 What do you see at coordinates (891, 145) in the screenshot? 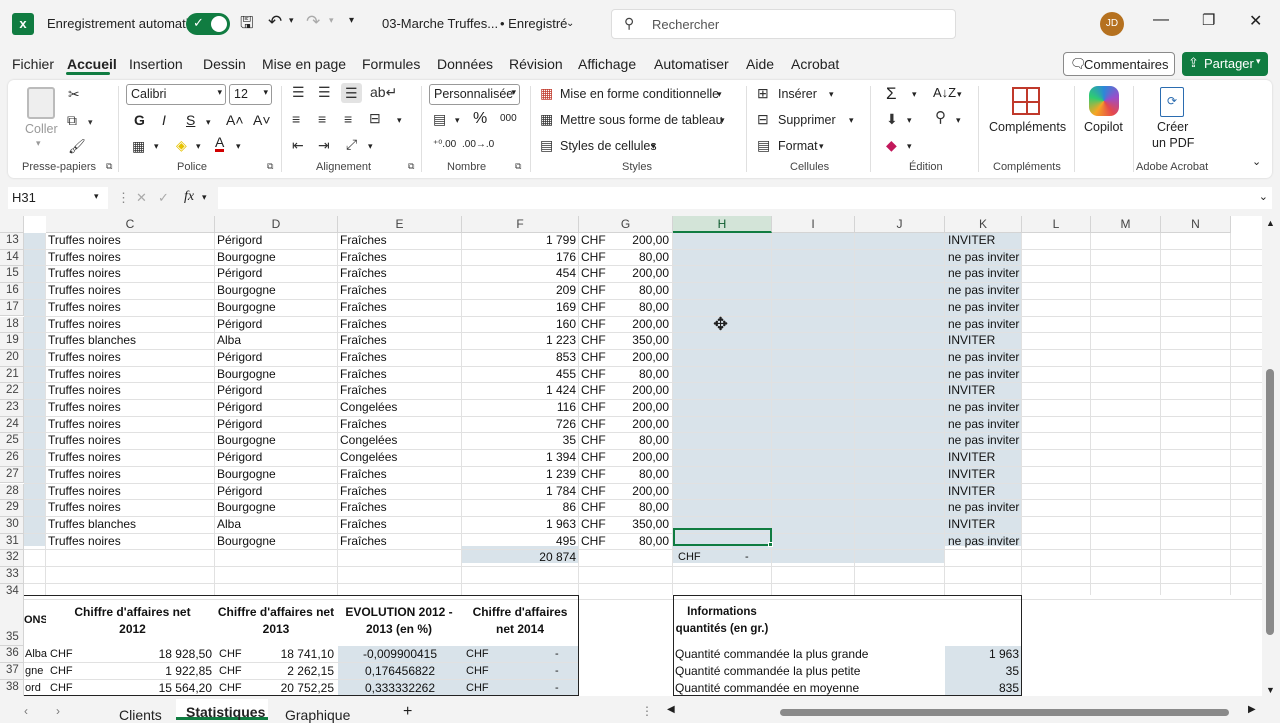
I see `clear-icon: ◆` at bounding box center [891, 145].